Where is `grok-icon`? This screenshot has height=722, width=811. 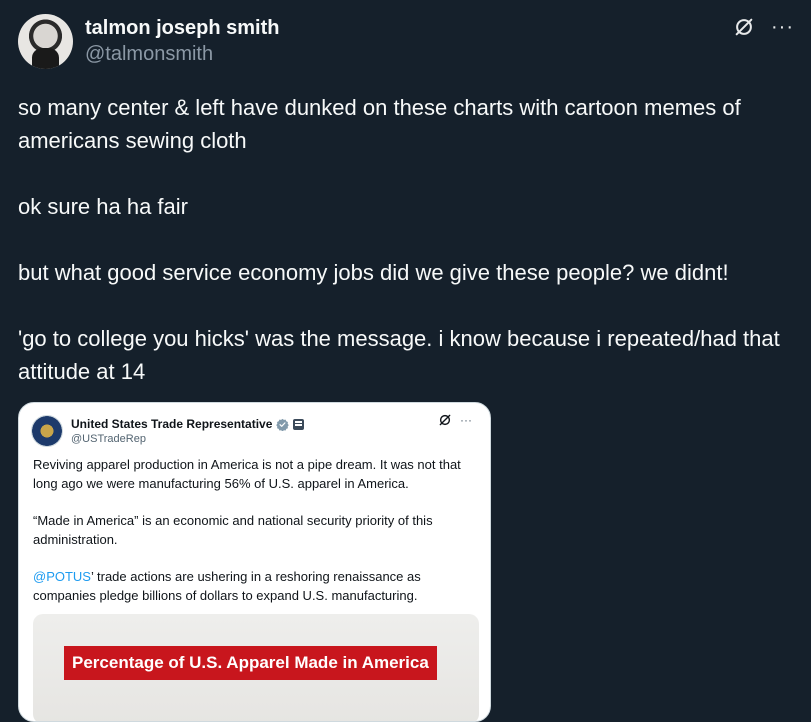
grok-icon is located at coordinates (744, 27).